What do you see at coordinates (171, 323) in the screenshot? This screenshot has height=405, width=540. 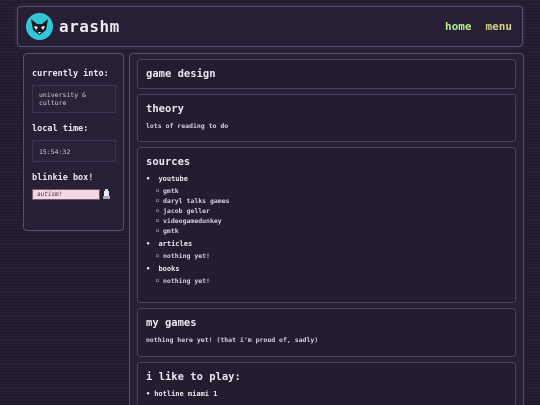 I see `my-games-title: my games` at bounding box center [171, 323].